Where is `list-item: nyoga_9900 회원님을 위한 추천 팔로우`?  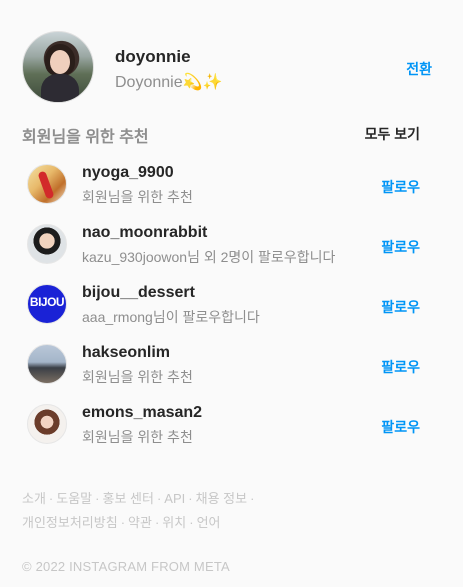
list-item: nyoga_9900 회원님을 위한 추천 팔로우 is located at coordinates (223, 193).